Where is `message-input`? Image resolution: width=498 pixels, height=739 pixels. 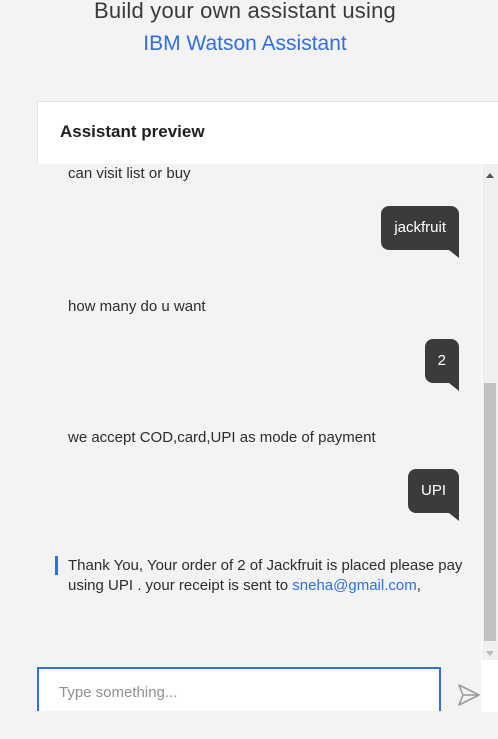
message-input is located at coordinates (239, 692).